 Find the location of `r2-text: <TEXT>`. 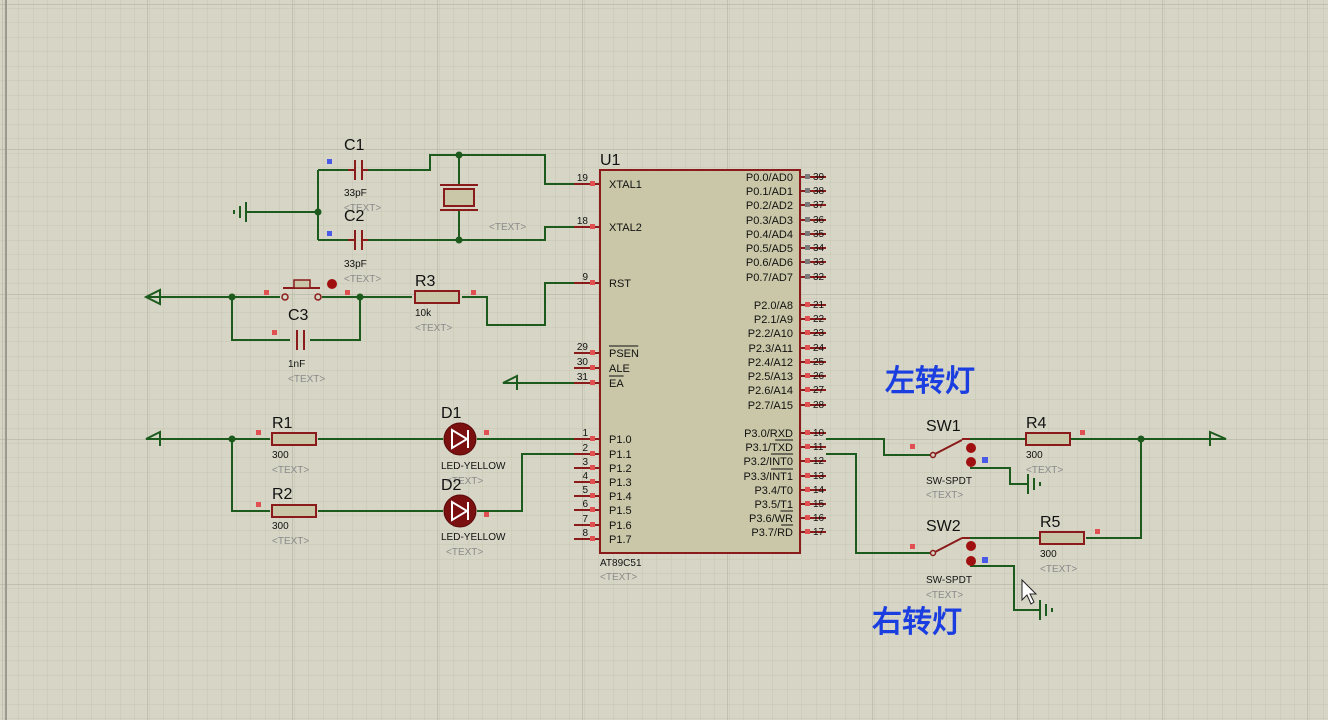

r2-text: <TEXT> is located at coordinates (290, 541).